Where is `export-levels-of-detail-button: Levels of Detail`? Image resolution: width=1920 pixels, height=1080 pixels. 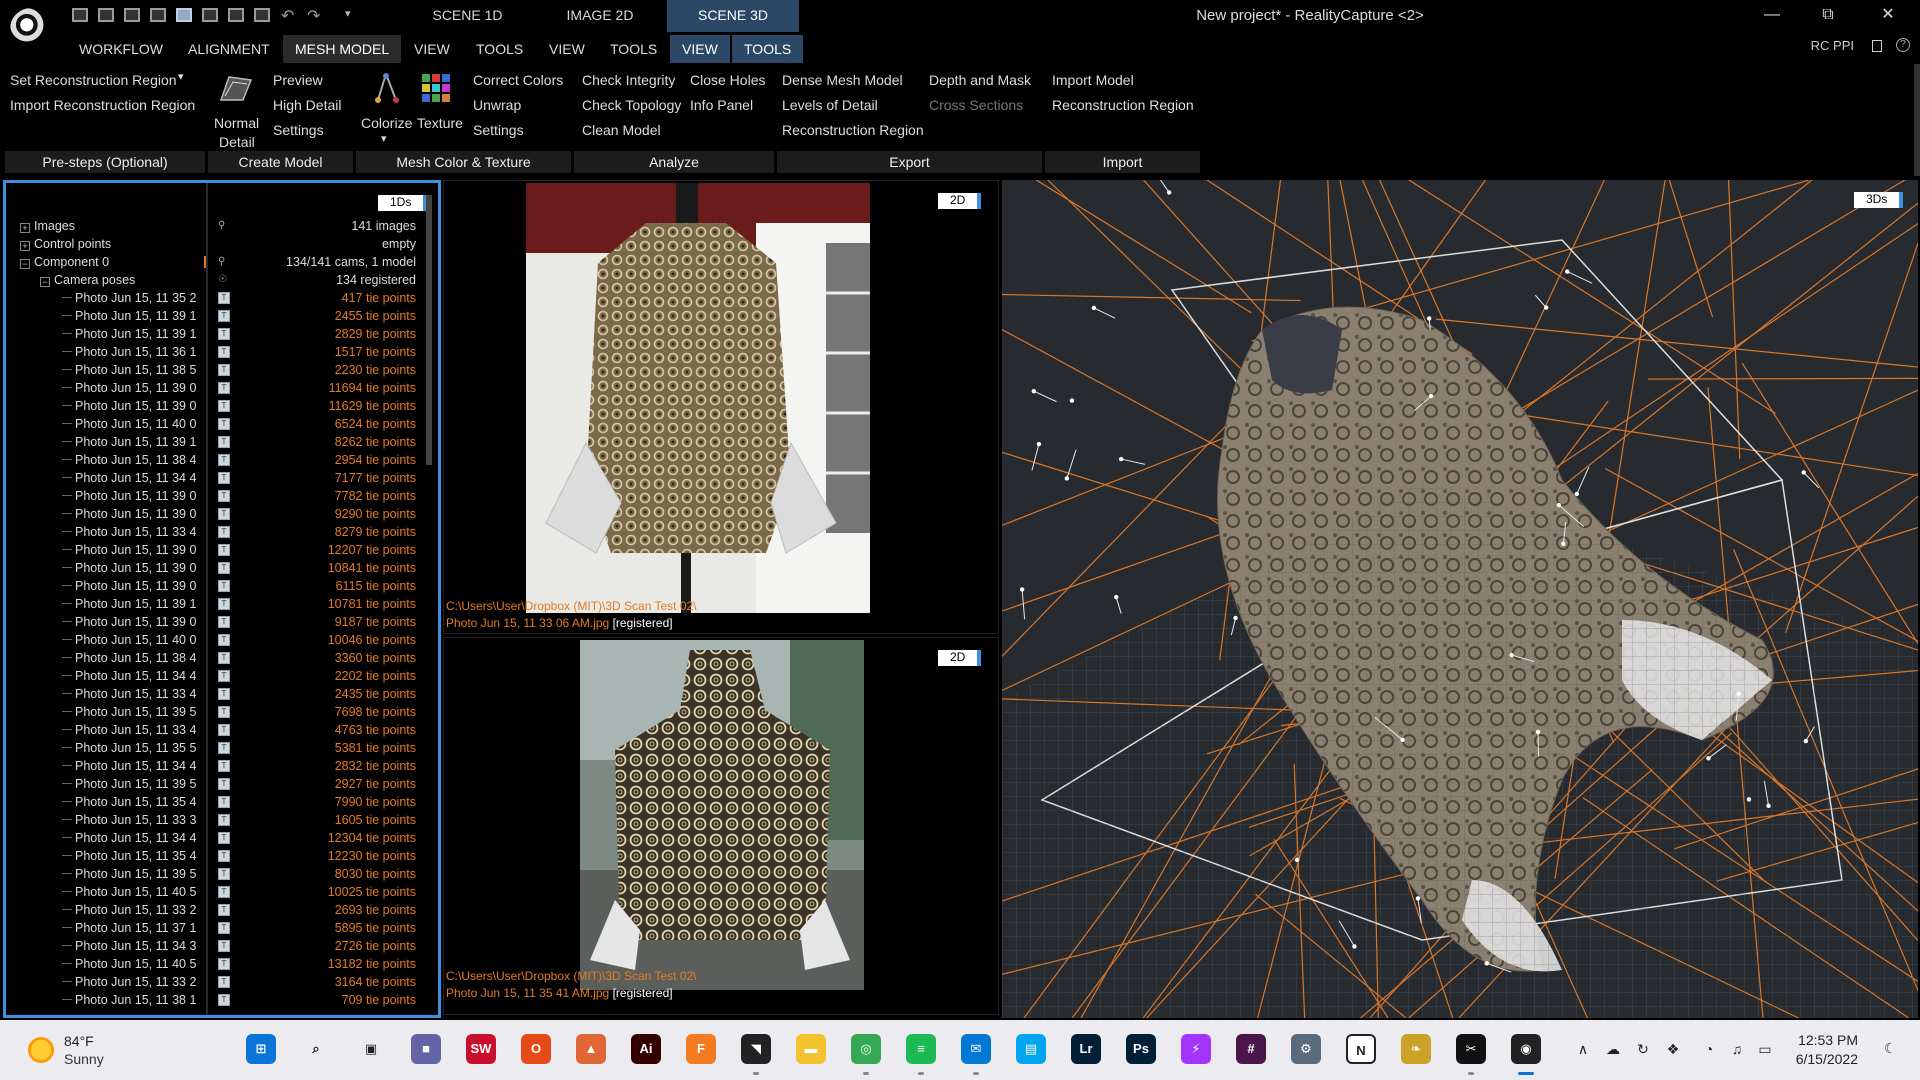 export-levels-of-detail-button: Levels of Detail is located at coordinates (830, 105).